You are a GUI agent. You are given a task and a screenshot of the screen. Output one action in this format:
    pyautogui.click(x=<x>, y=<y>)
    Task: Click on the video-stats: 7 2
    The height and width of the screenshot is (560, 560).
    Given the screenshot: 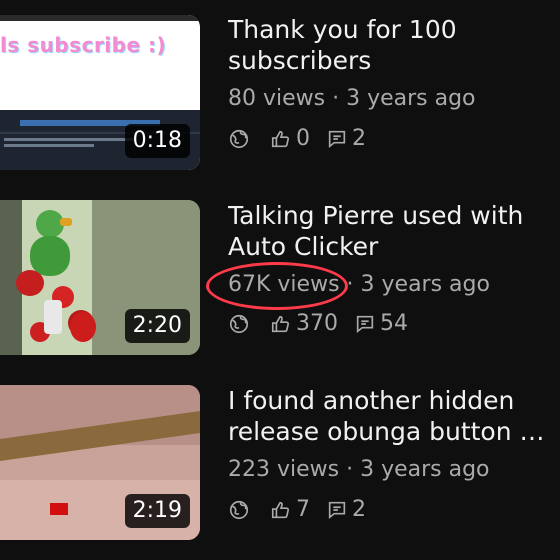 What is the action you would take?
    pyautogui.click(x=297, y=509)
    